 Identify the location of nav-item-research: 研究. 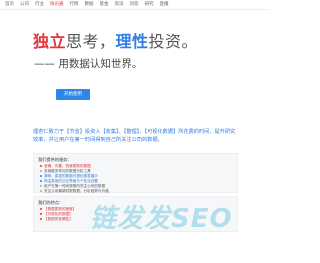
(149, 4).